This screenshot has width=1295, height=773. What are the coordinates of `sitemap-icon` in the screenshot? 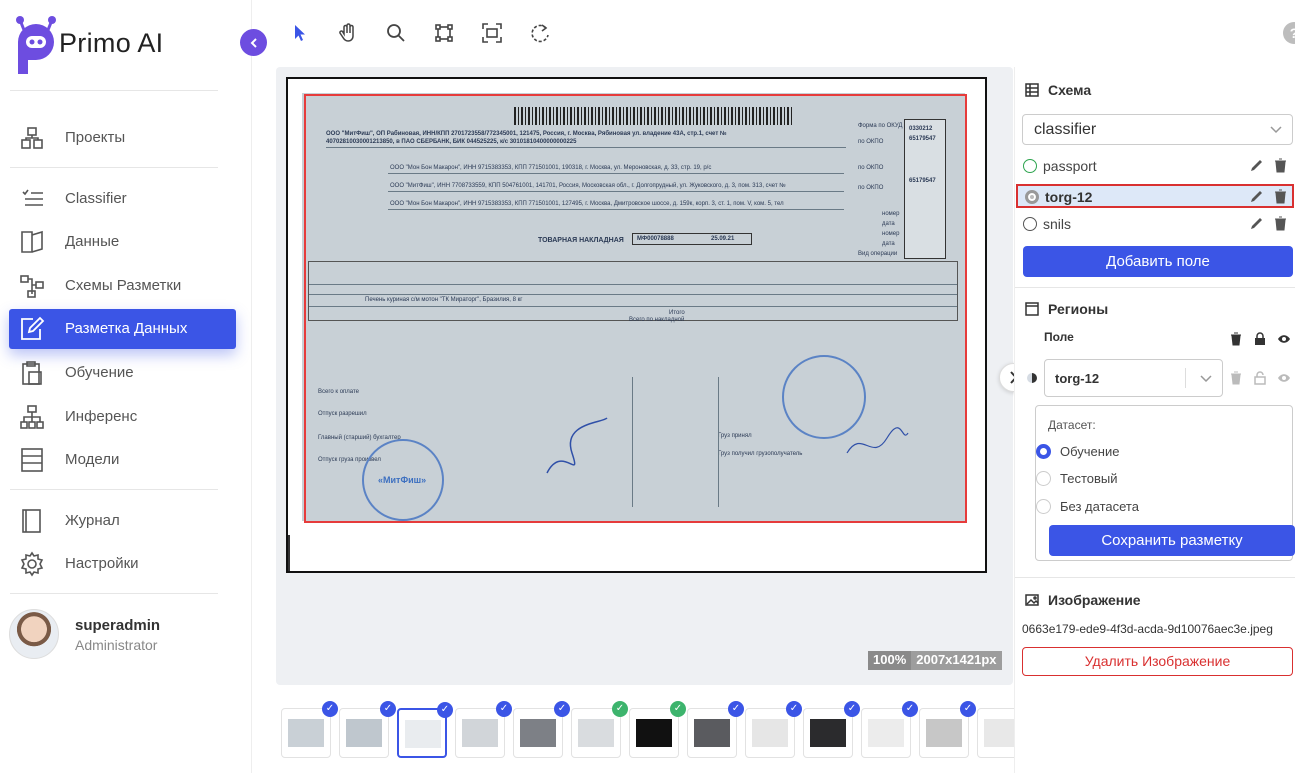 It's located at (32, 417).